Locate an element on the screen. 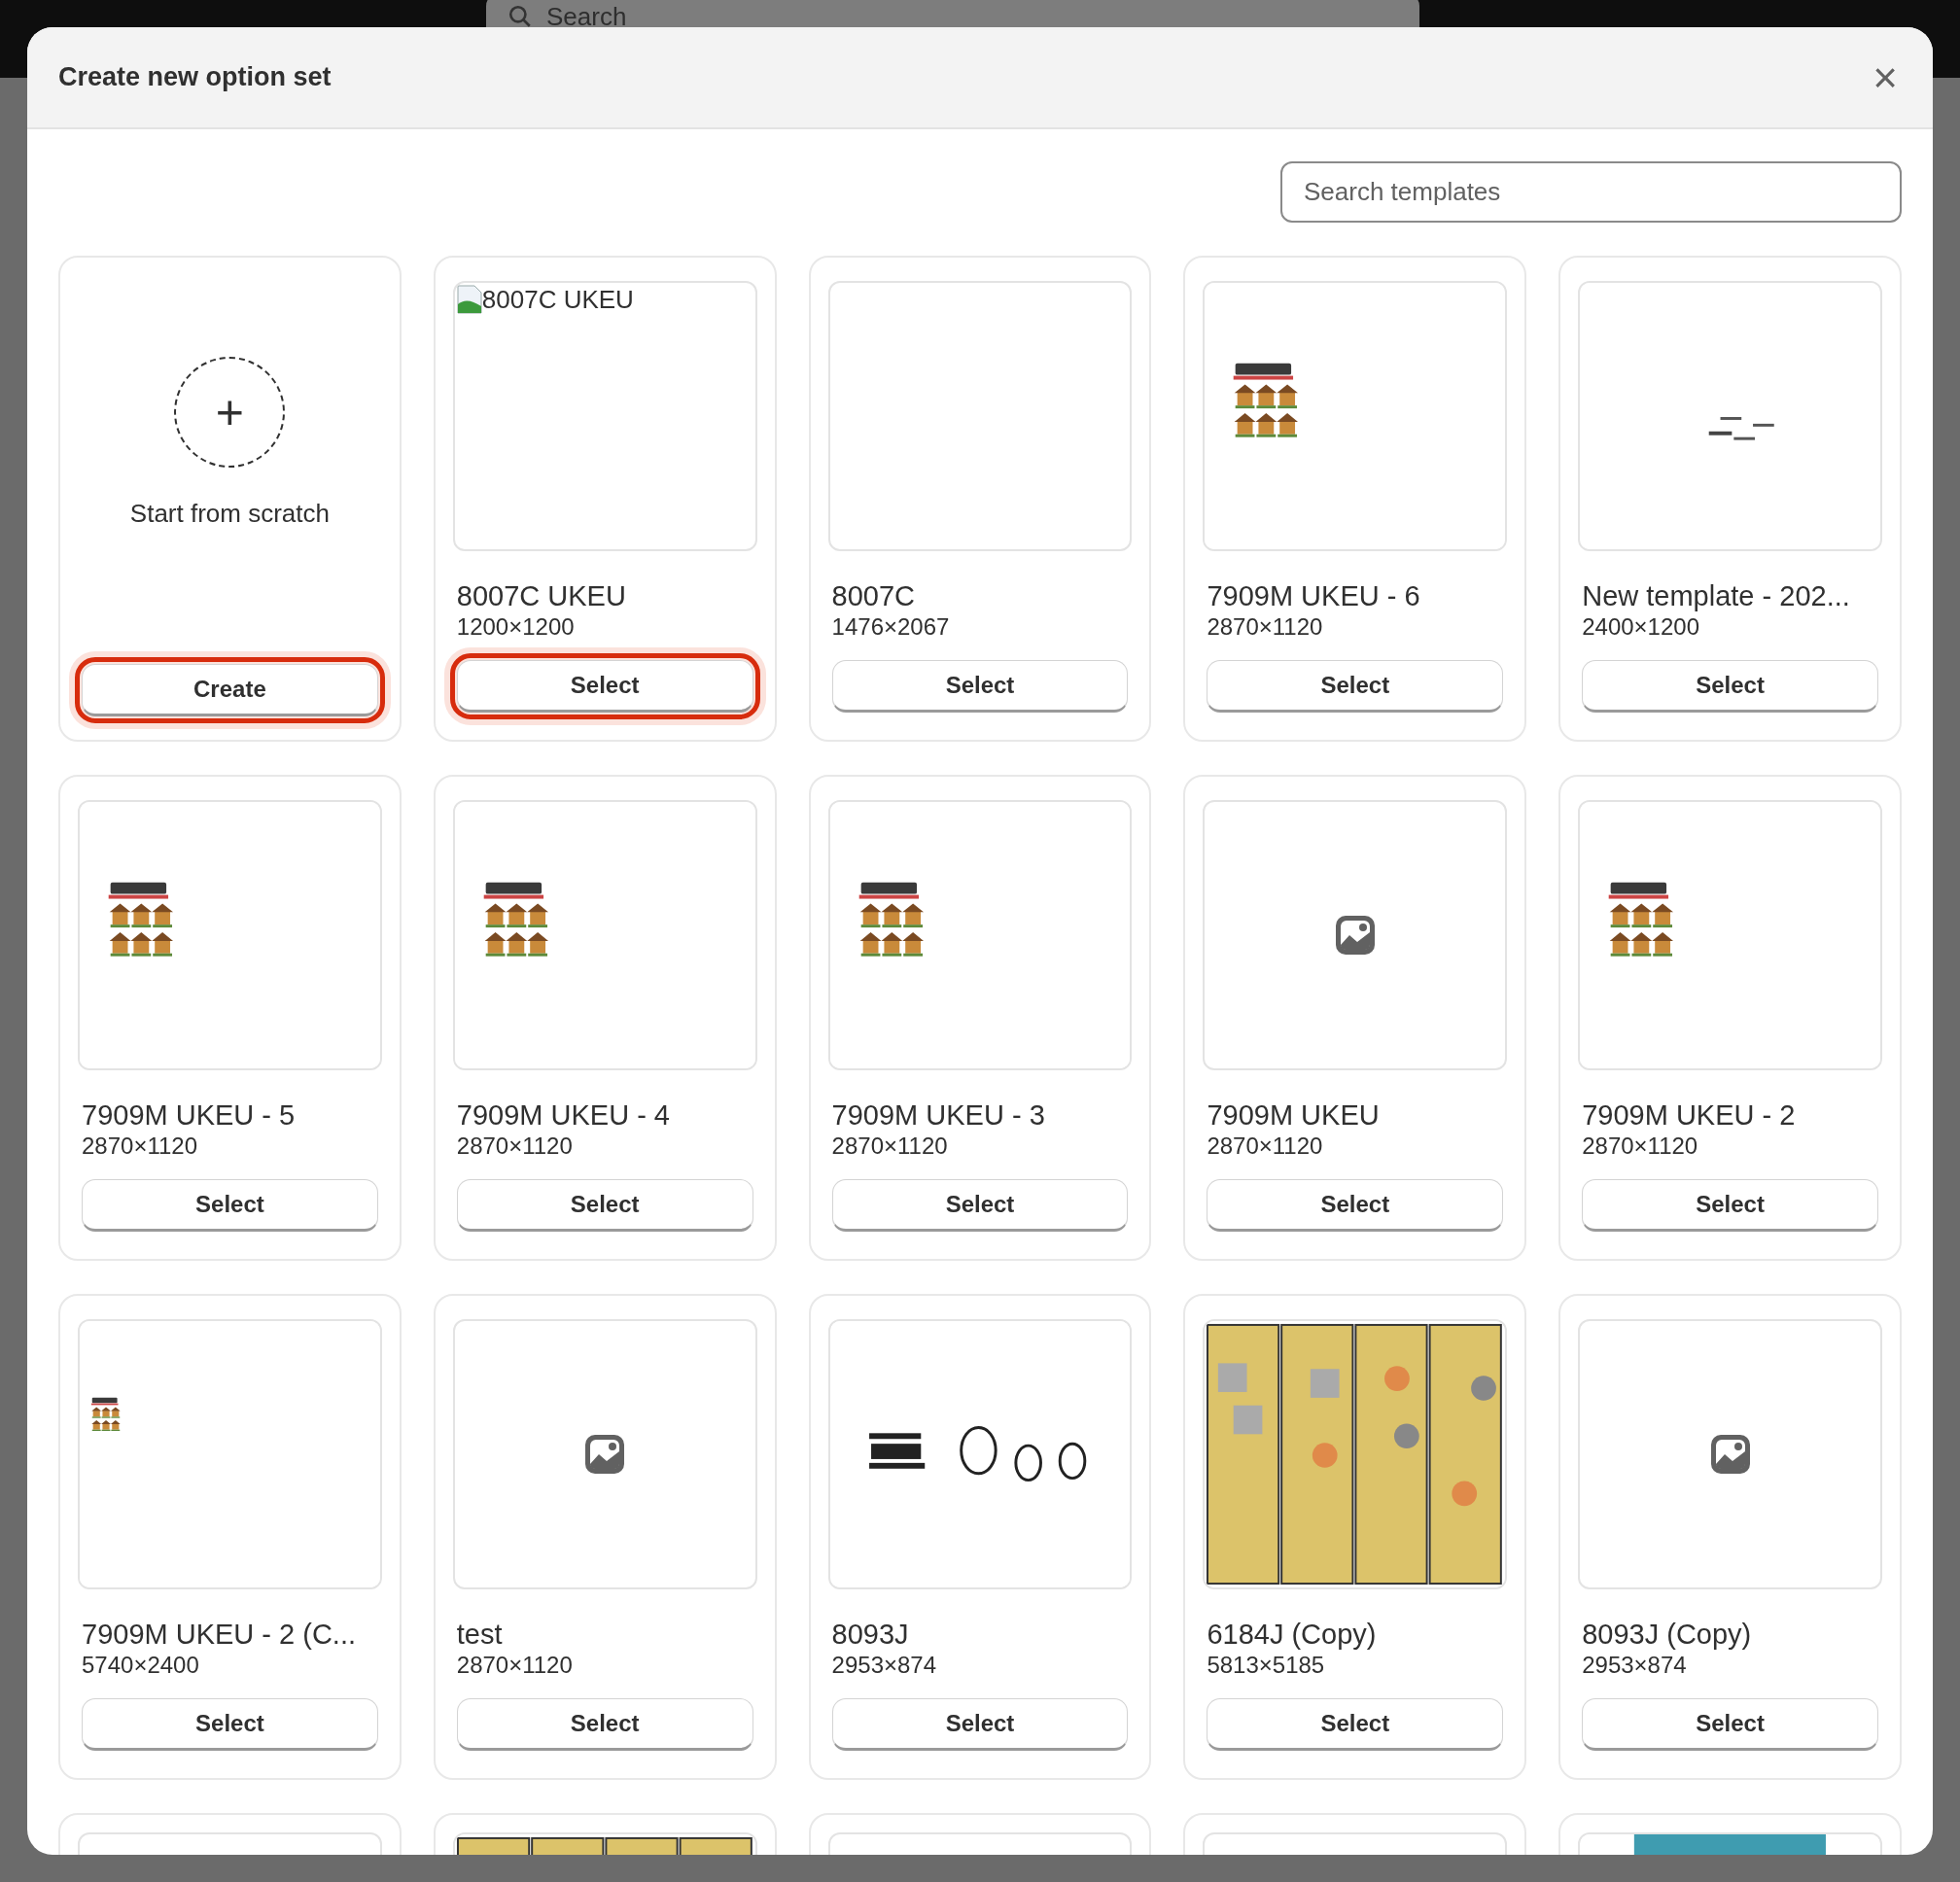  template-name: test is located at coordinates (479, 1635).